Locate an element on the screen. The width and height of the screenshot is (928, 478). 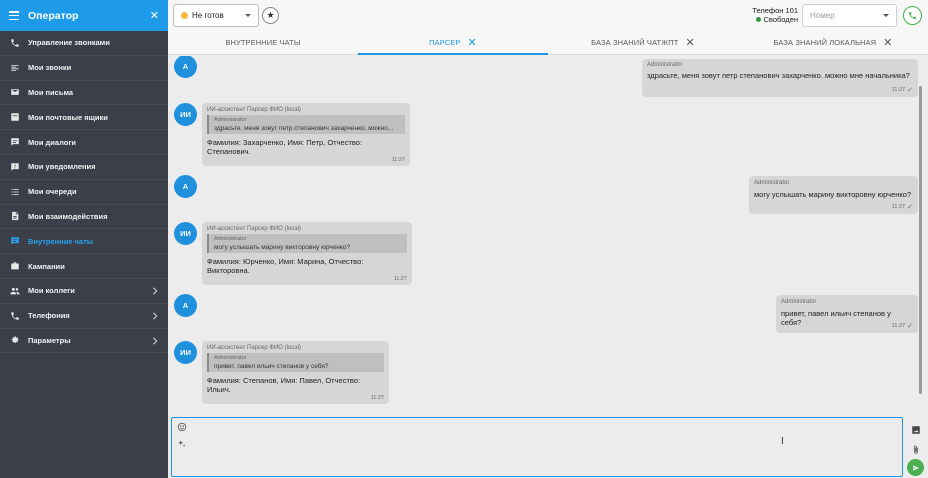
sidebar-item-my-letters: Мои письма is located at coordinates (84, 93).